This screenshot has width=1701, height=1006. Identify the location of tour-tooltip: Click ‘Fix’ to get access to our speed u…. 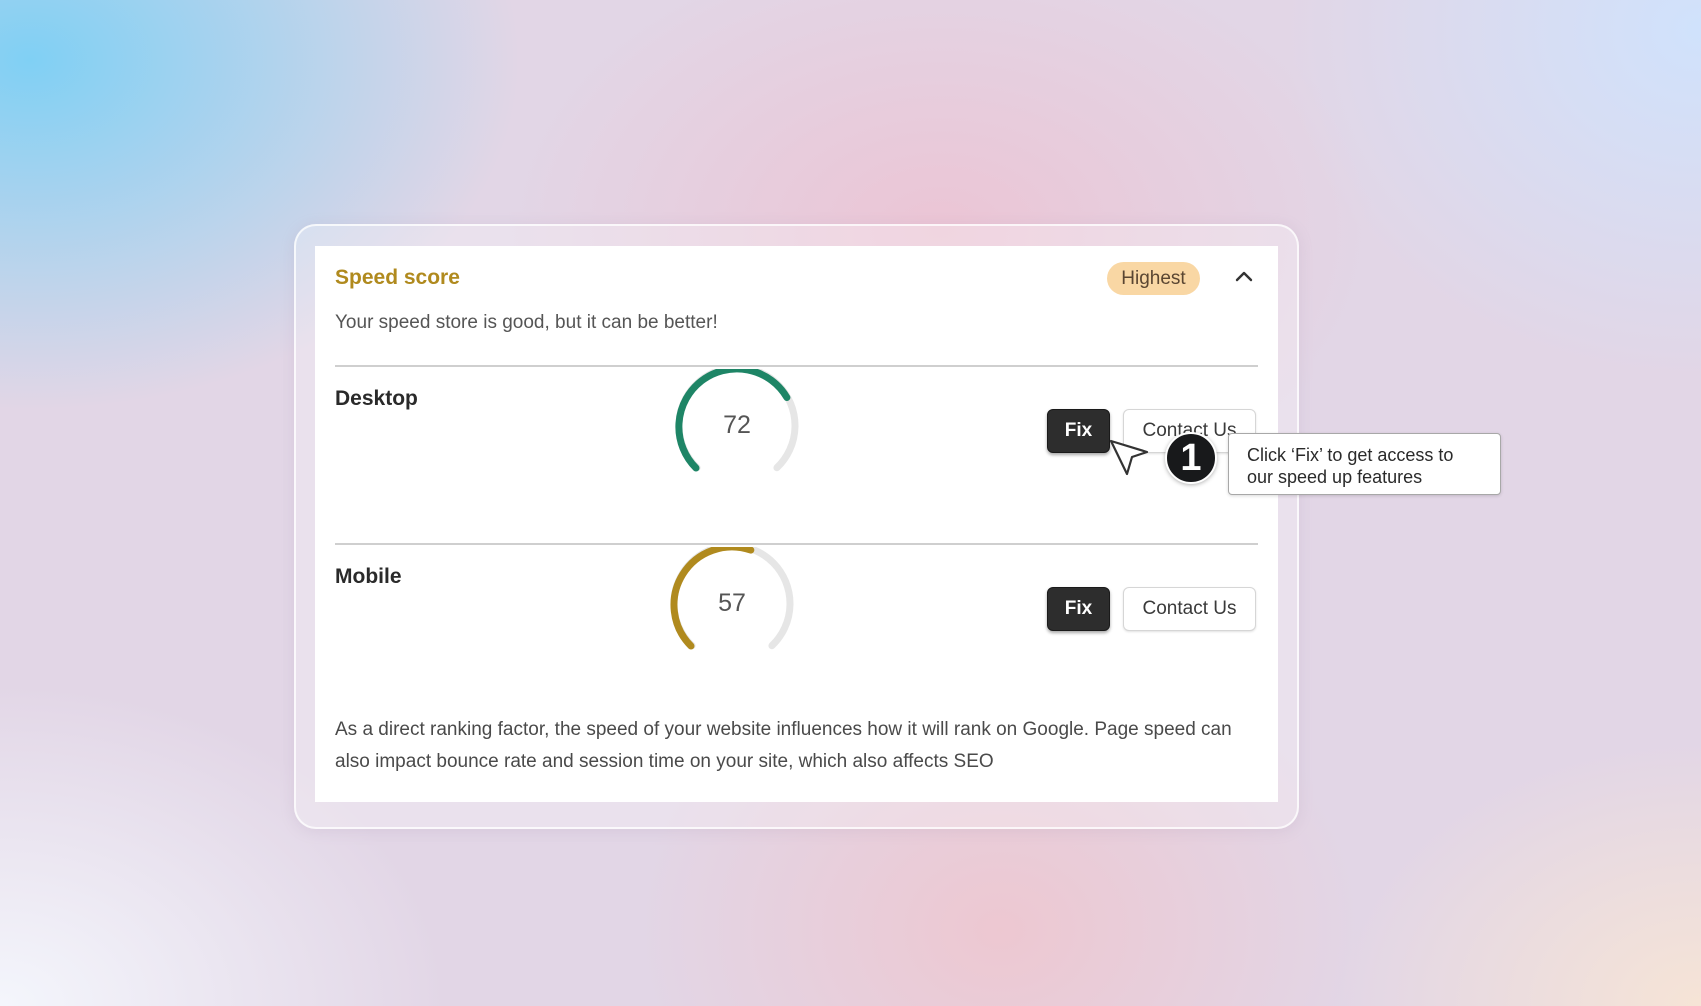
(1364, 464).